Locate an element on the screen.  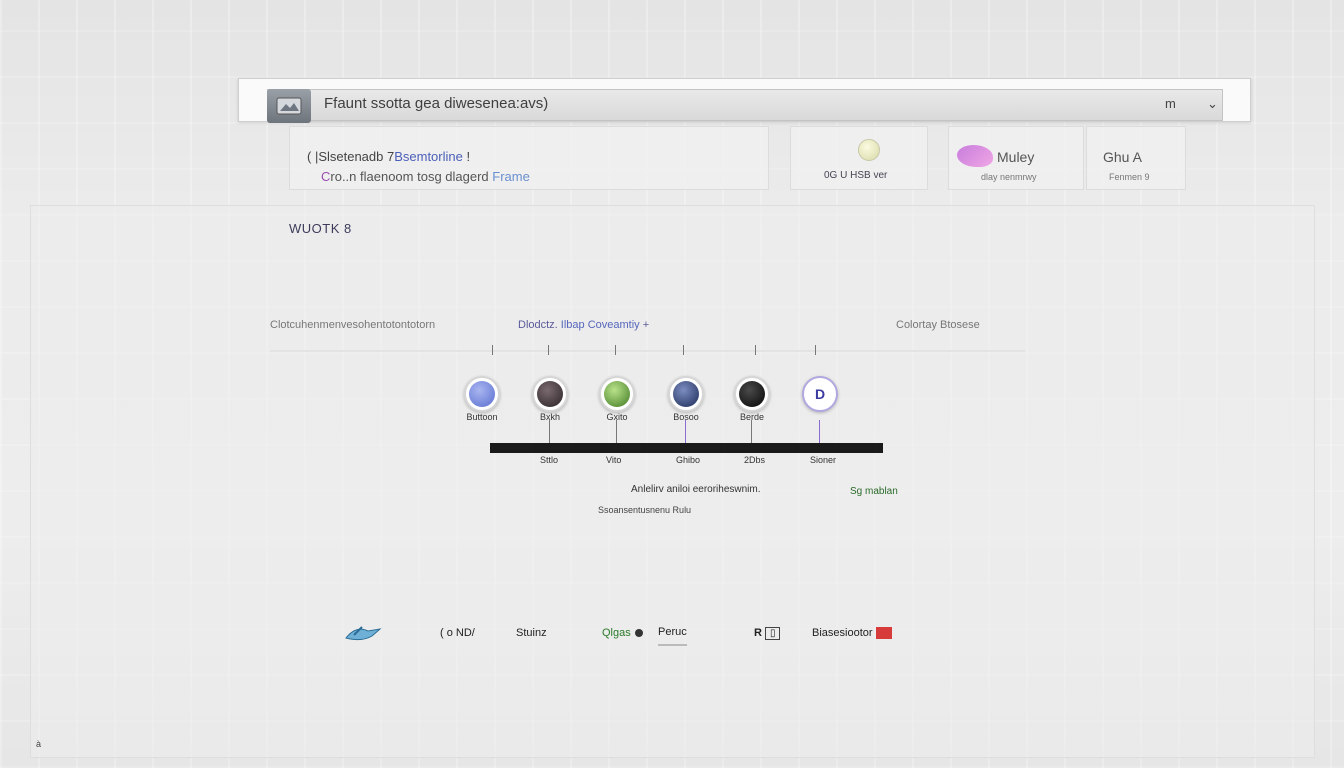
chevron-down-icon: ⌄ is located at coordinates (1212, 104).